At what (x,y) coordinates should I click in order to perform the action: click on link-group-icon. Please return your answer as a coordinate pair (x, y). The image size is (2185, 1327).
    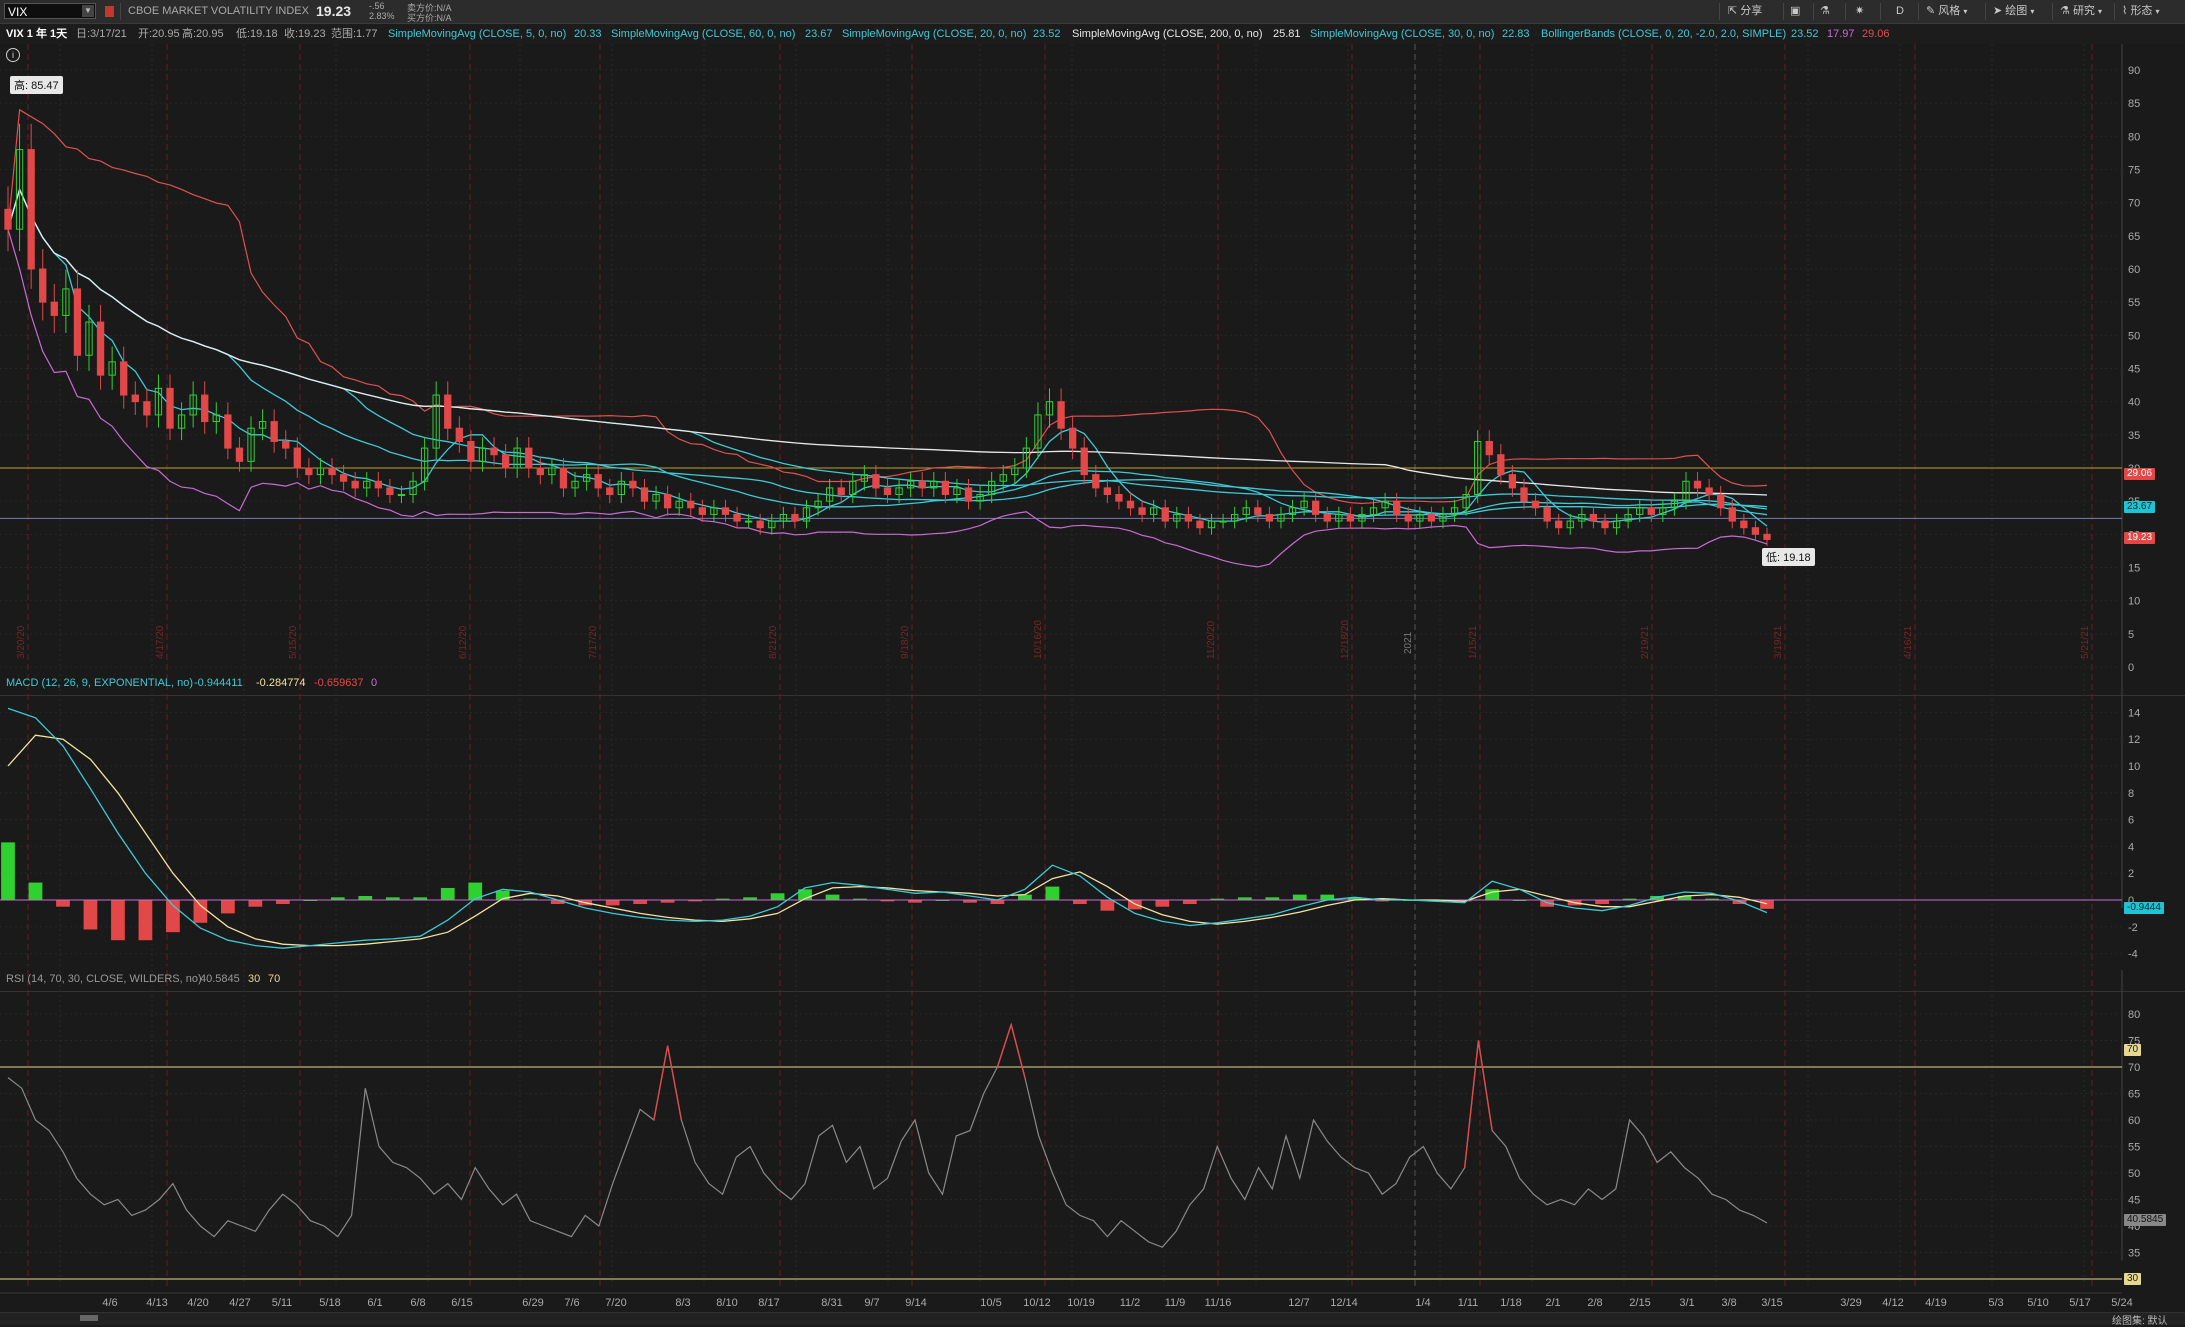
    Looking at the image, I should click on (109, 11).